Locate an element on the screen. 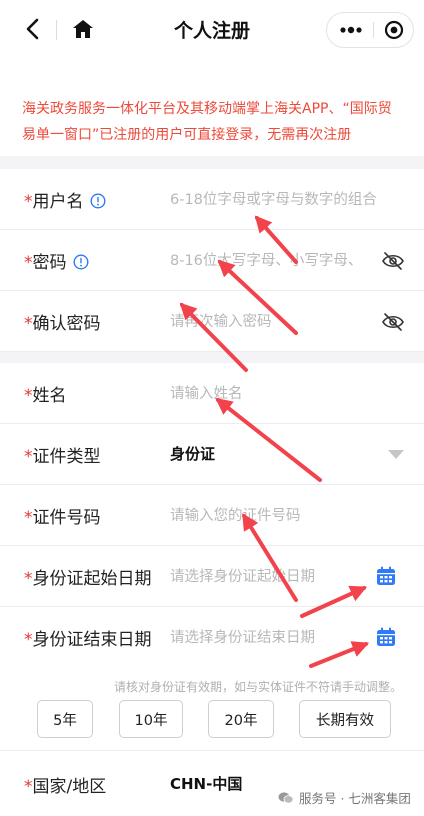 The height and width of the screenshot is (816, 424). validity-20-years-button: 20年 is located at coordinates (241, 719).